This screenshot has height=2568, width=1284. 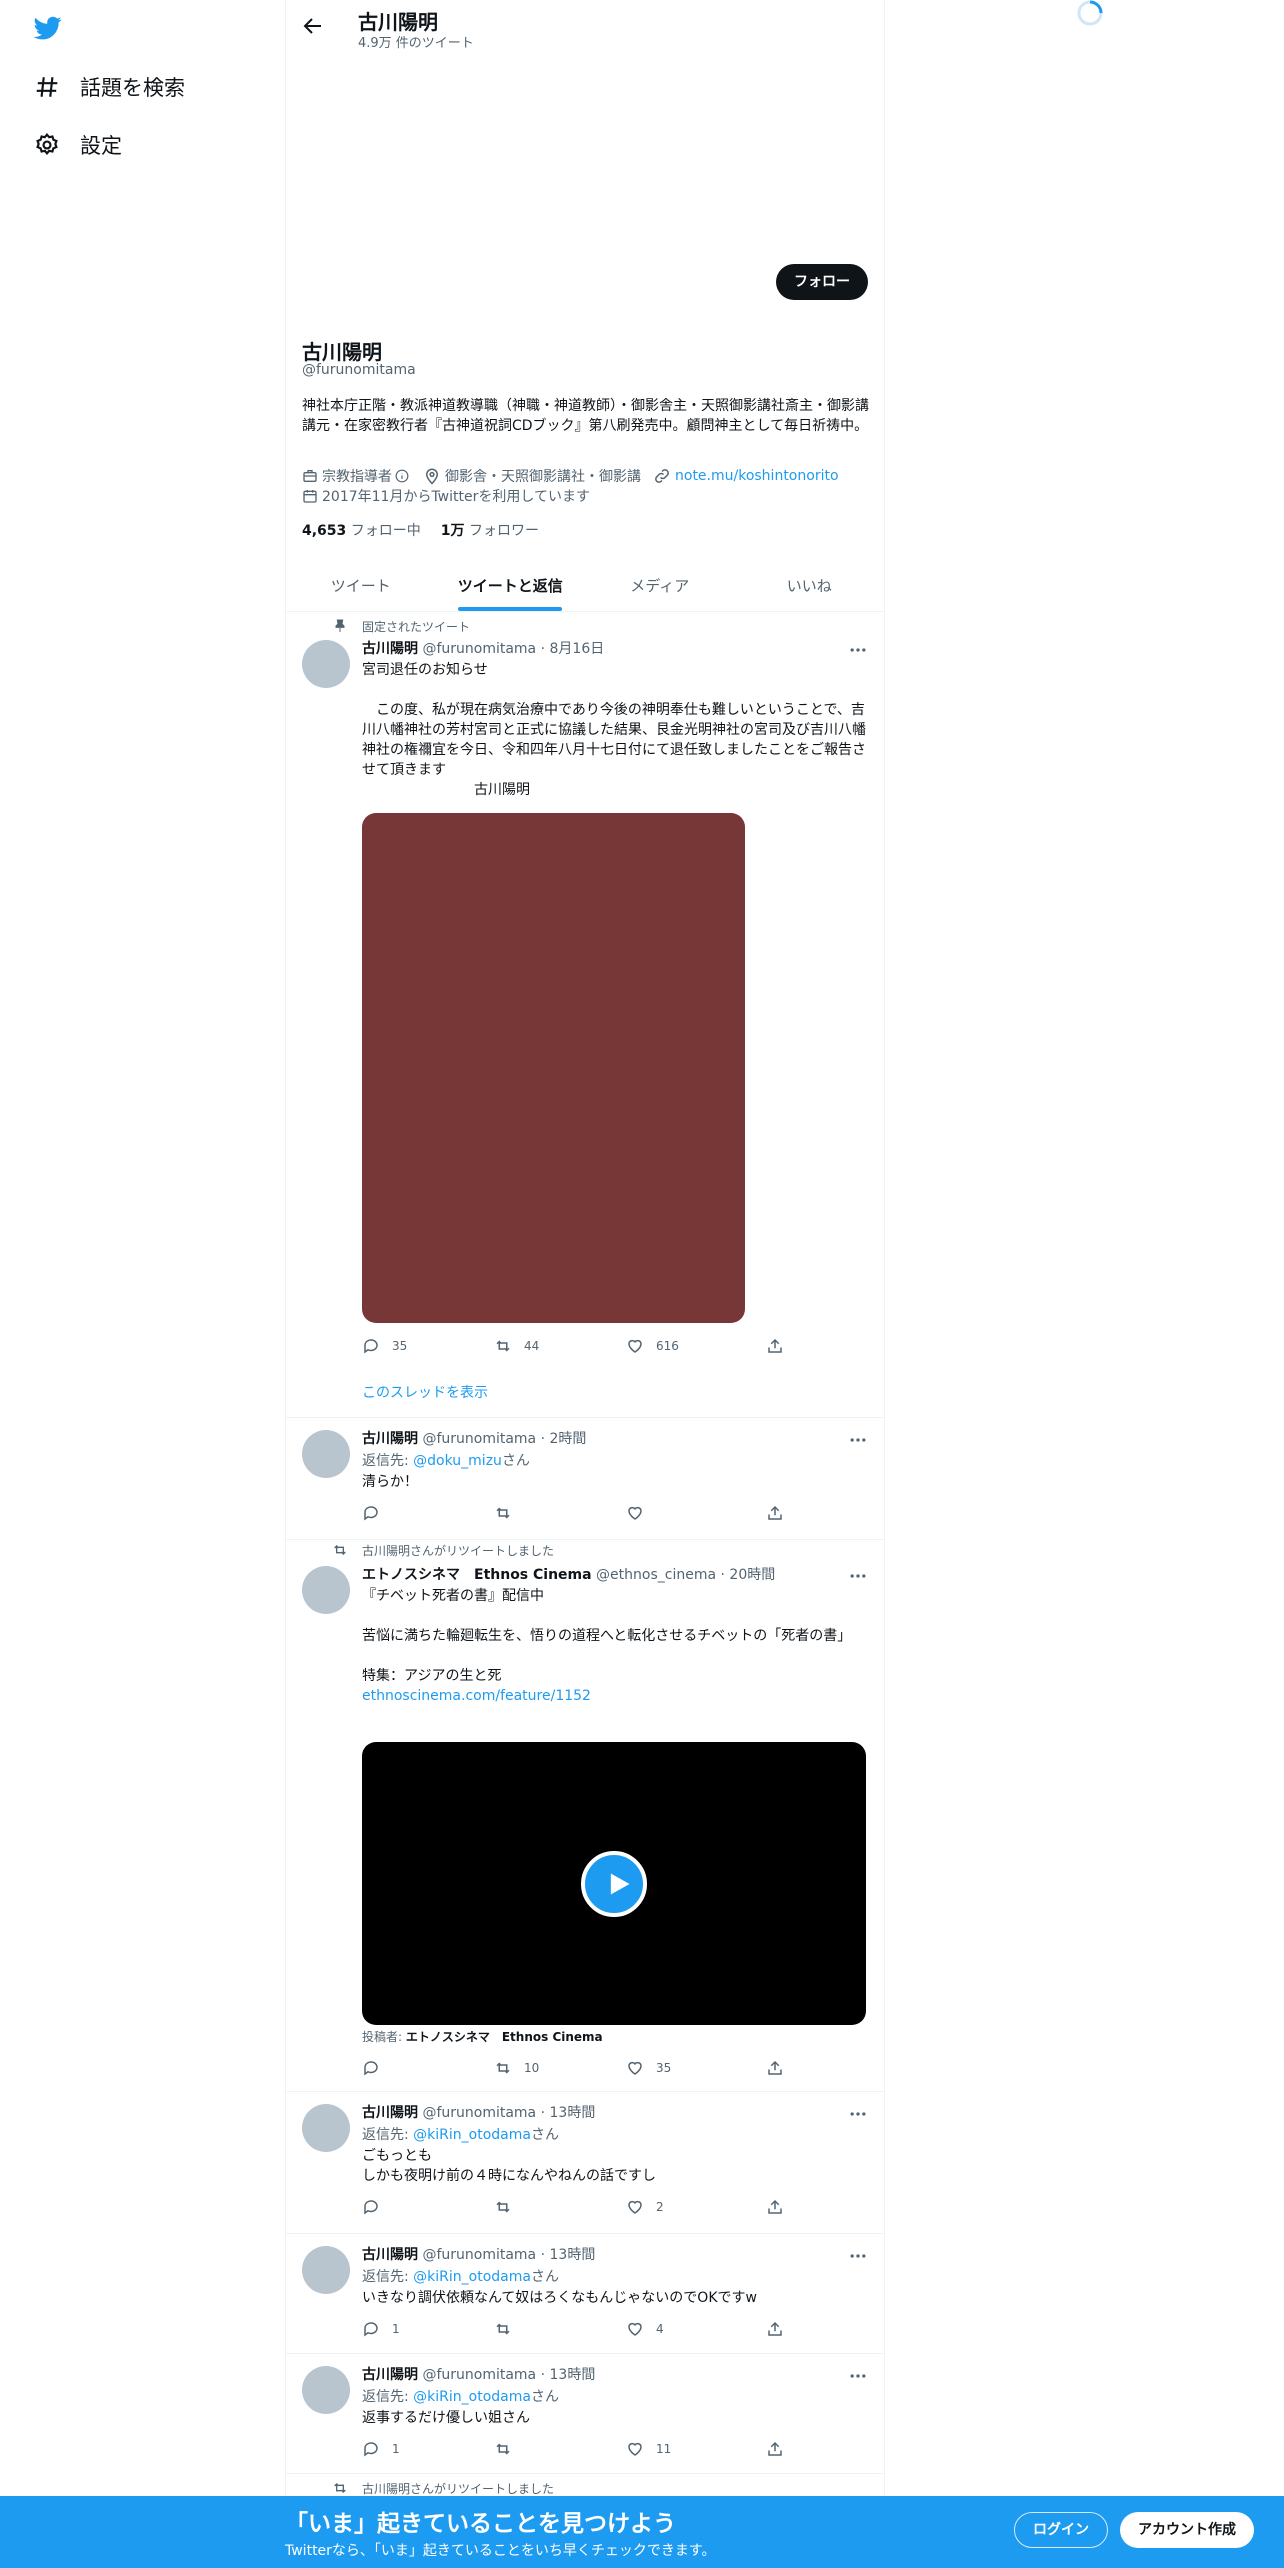 I want to click on show-thread-link: このスレッドを表示, so click(x=425, y=1392).